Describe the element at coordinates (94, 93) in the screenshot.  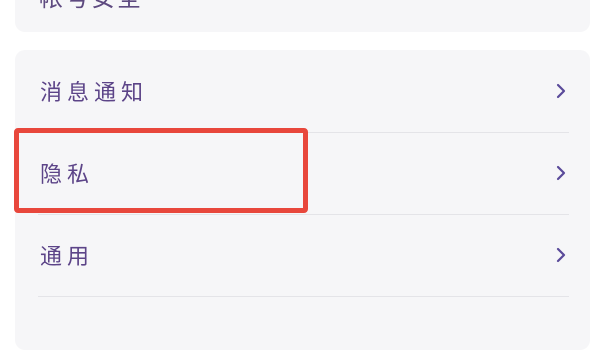
I see `settings-item-label: 消息通知` at that location.